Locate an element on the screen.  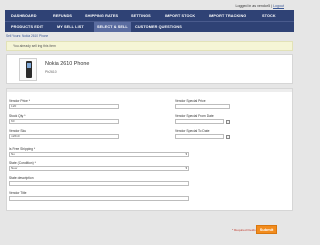
phone-icon is located at coordinates (29, 69).